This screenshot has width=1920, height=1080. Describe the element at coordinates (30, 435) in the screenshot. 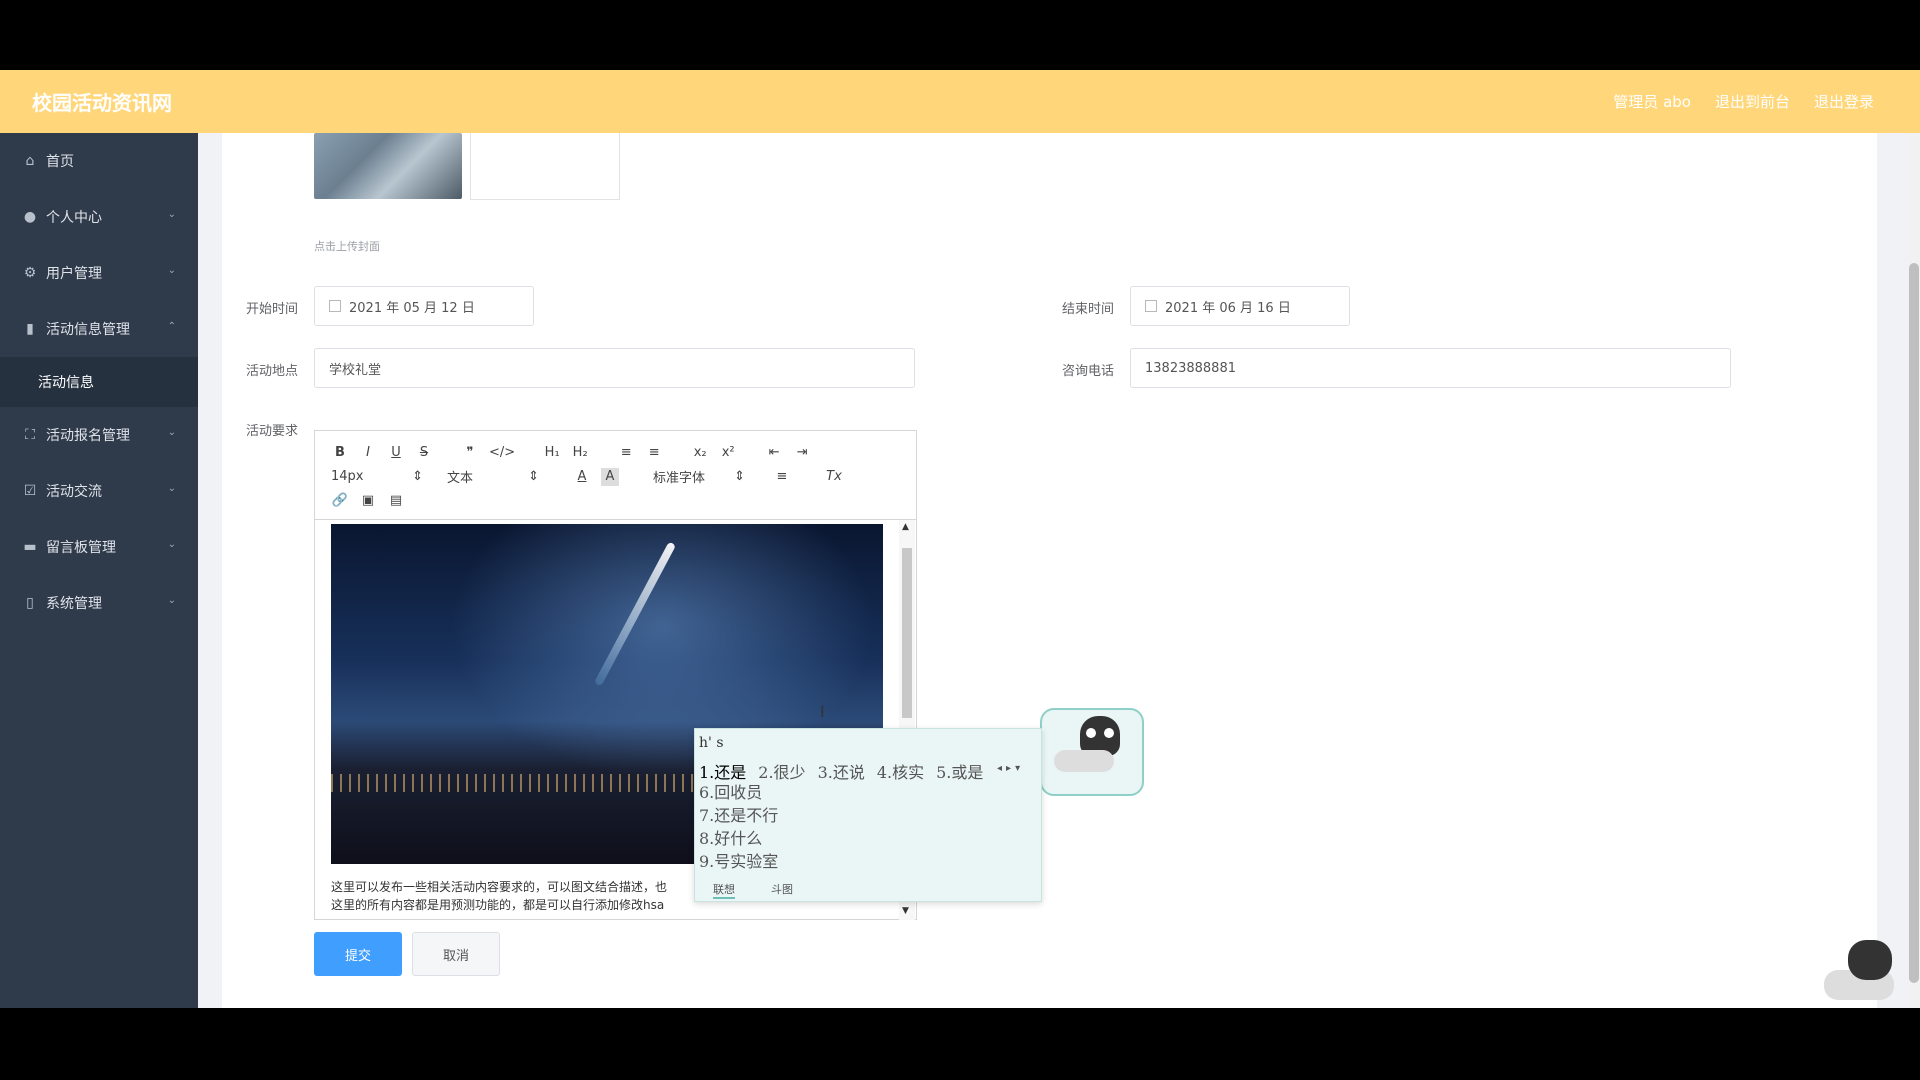

I see `expand-icon: ⛶` at that location.